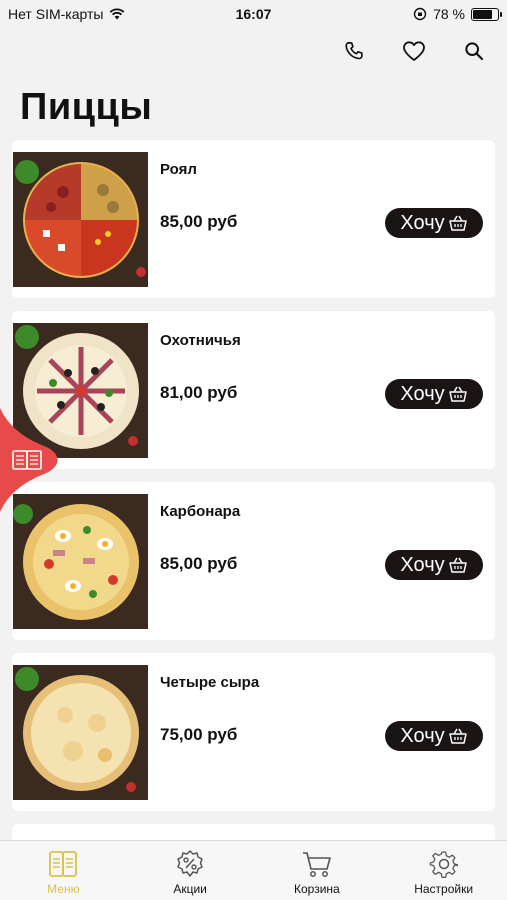 The image size is (507, 900). Describe the element at coordinates (200, 340) in the screenshot. I see `product-name: Охотничья` at that location.